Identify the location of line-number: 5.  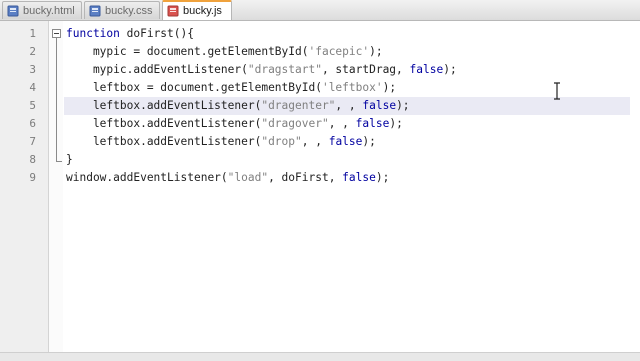
(32, 105).